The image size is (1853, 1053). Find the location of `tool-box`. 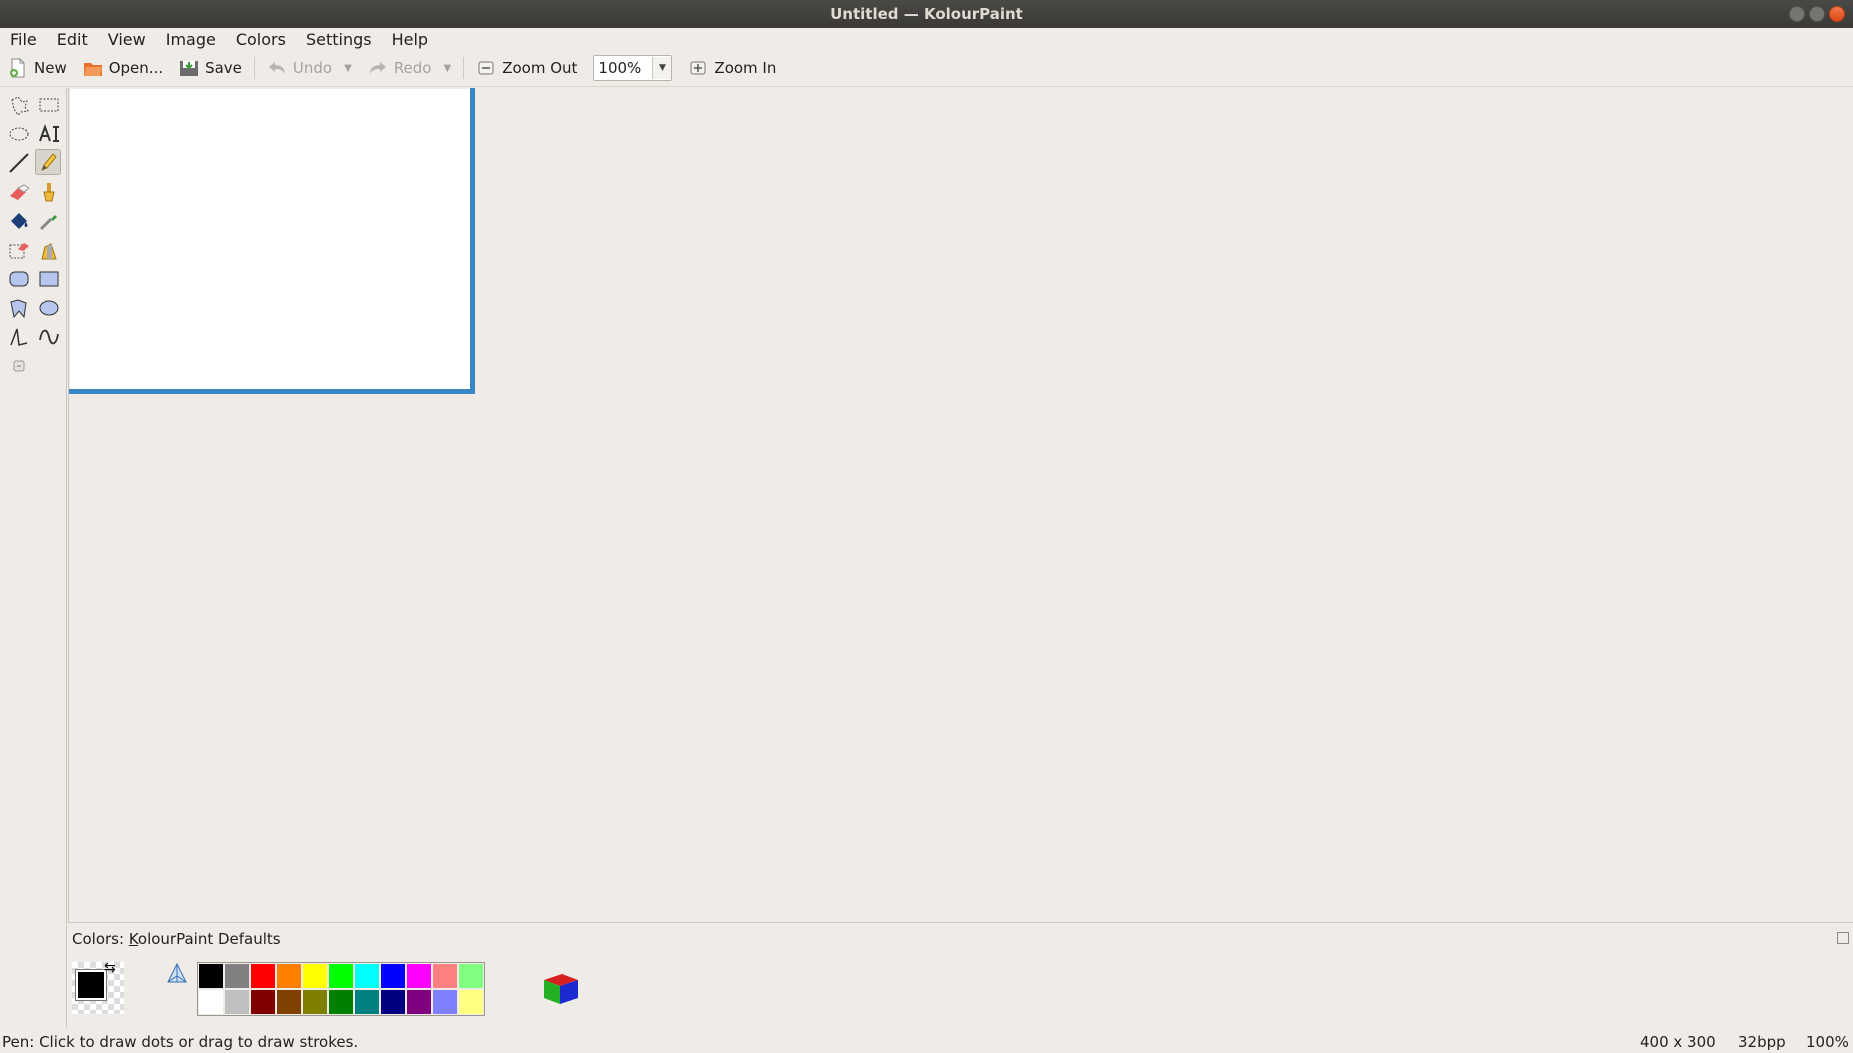

tool-box is located at coordinates (33, 558).